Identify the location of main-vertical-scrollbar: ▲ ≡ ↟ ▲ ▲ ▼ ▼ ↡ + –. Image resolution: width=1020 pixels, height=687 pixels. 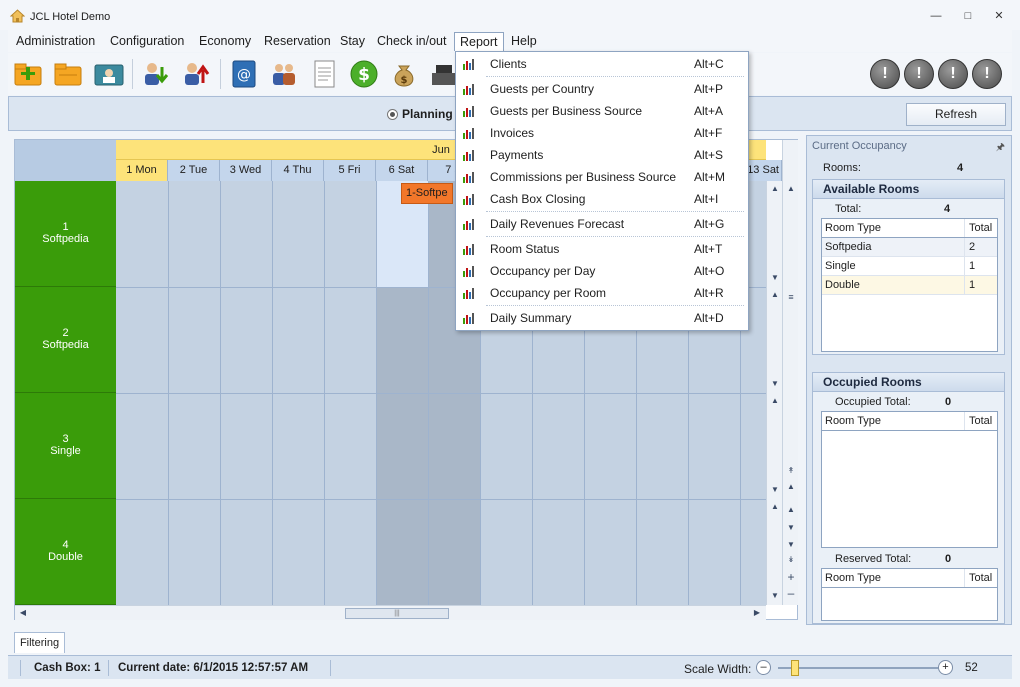
(790, 372).